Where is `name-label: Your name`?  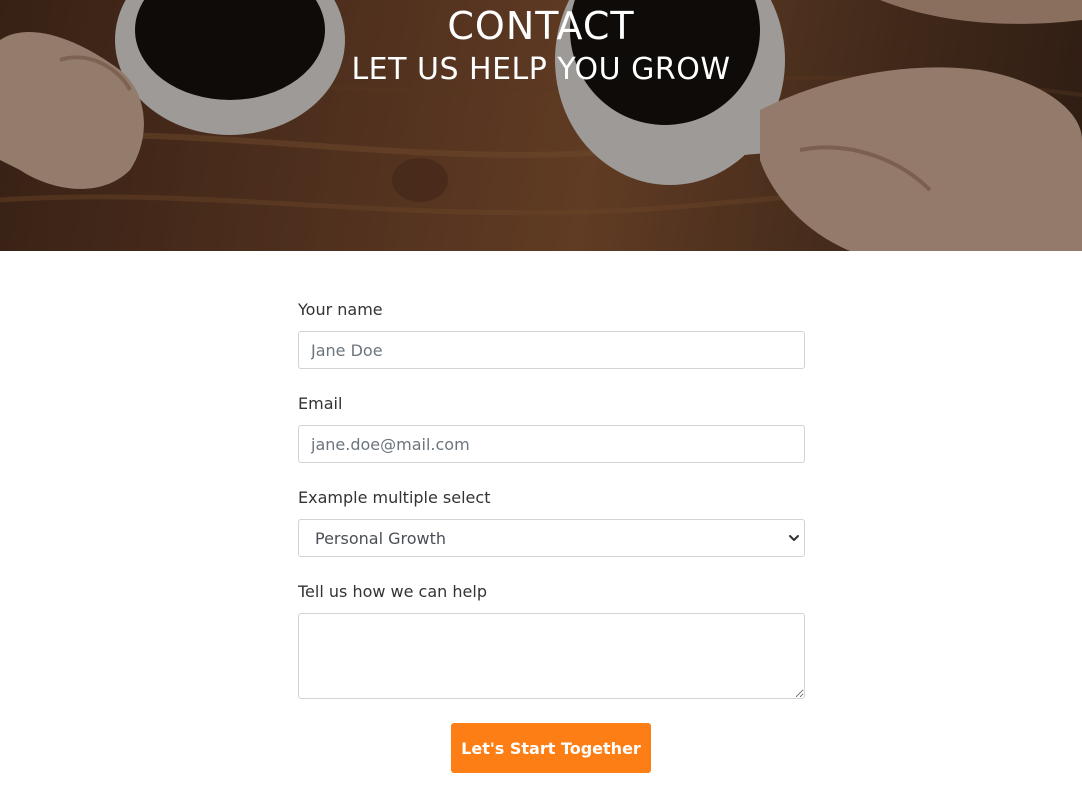
name-label: Your name is located at coordinates (340, 309).